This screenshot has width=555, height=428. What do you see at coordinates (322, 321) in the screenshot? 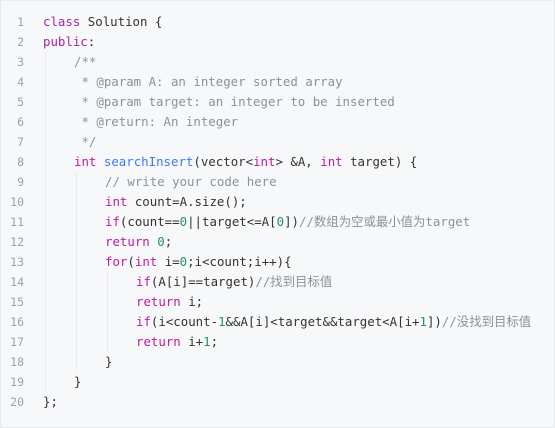
I see `code-token: &&A[i]<target&&target<A[i+` at bounding box center [322, 321].